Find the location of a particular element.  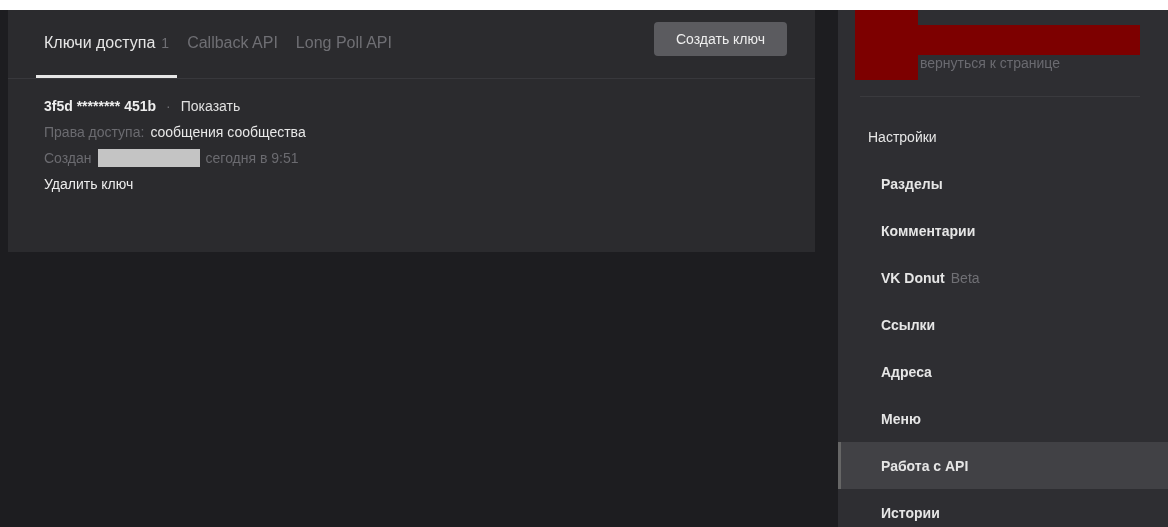

tab: Ключи доступа 1 is located at coordinates (107, 44).